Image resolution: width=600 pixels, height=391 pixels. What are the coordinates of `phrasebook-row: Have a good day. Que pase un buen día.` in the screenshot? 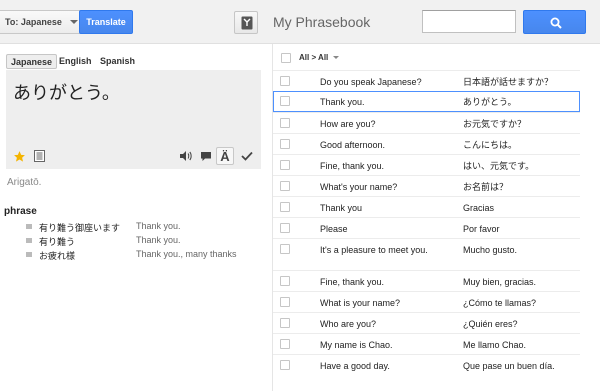 It's located at (426, 364).